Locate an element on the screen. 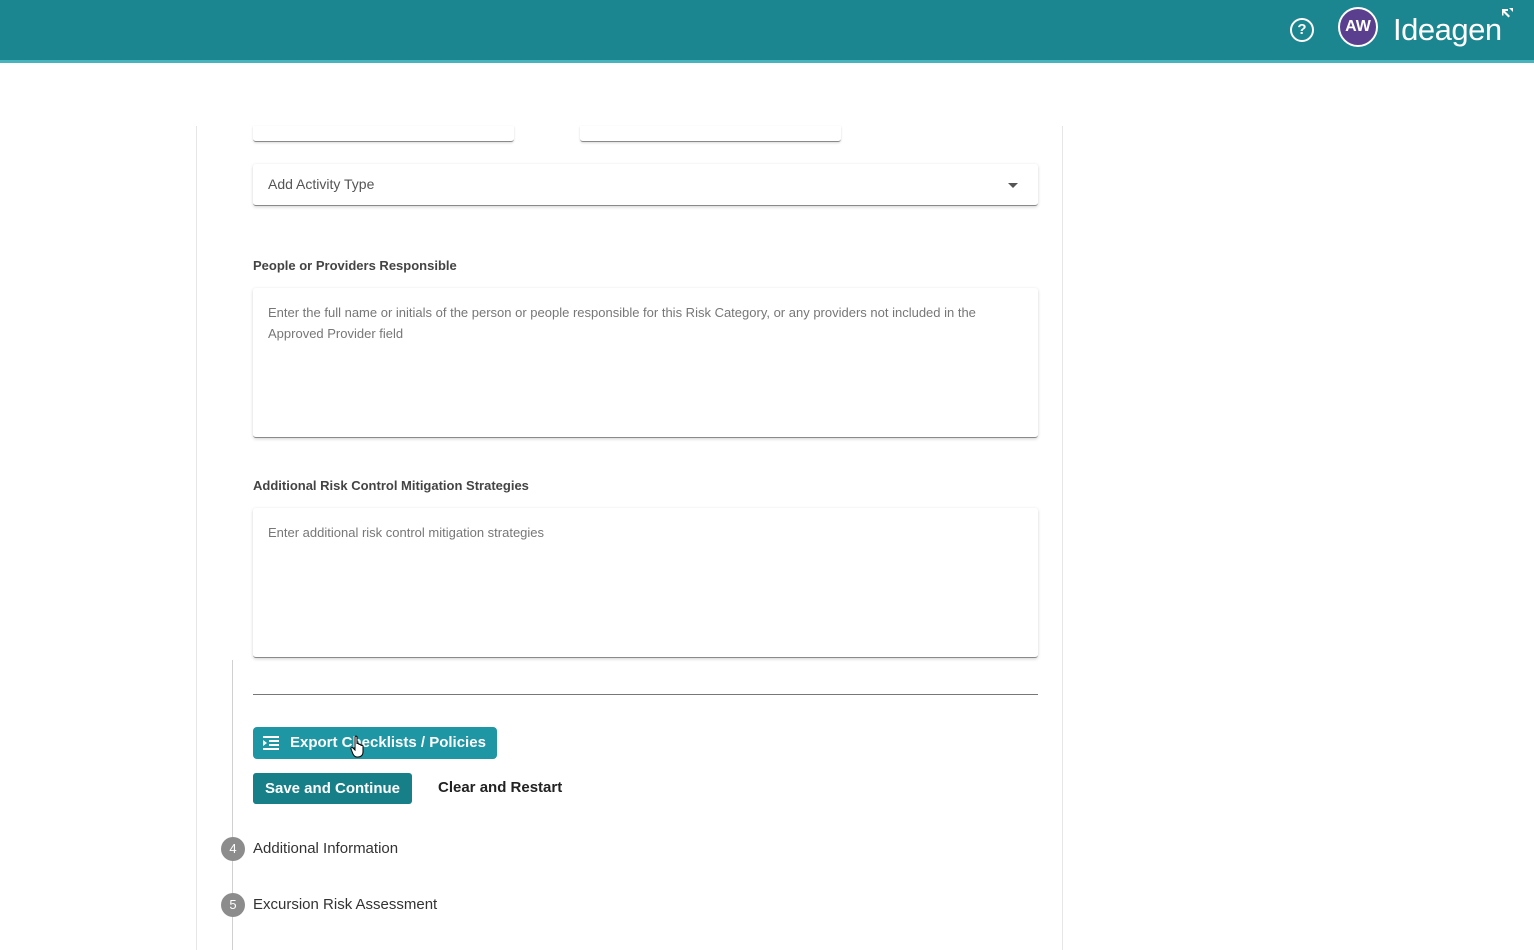 This screenshot has width=1534, height=950. add-activity-type-select: Add Activity Type is located at coordinates (645, 185).